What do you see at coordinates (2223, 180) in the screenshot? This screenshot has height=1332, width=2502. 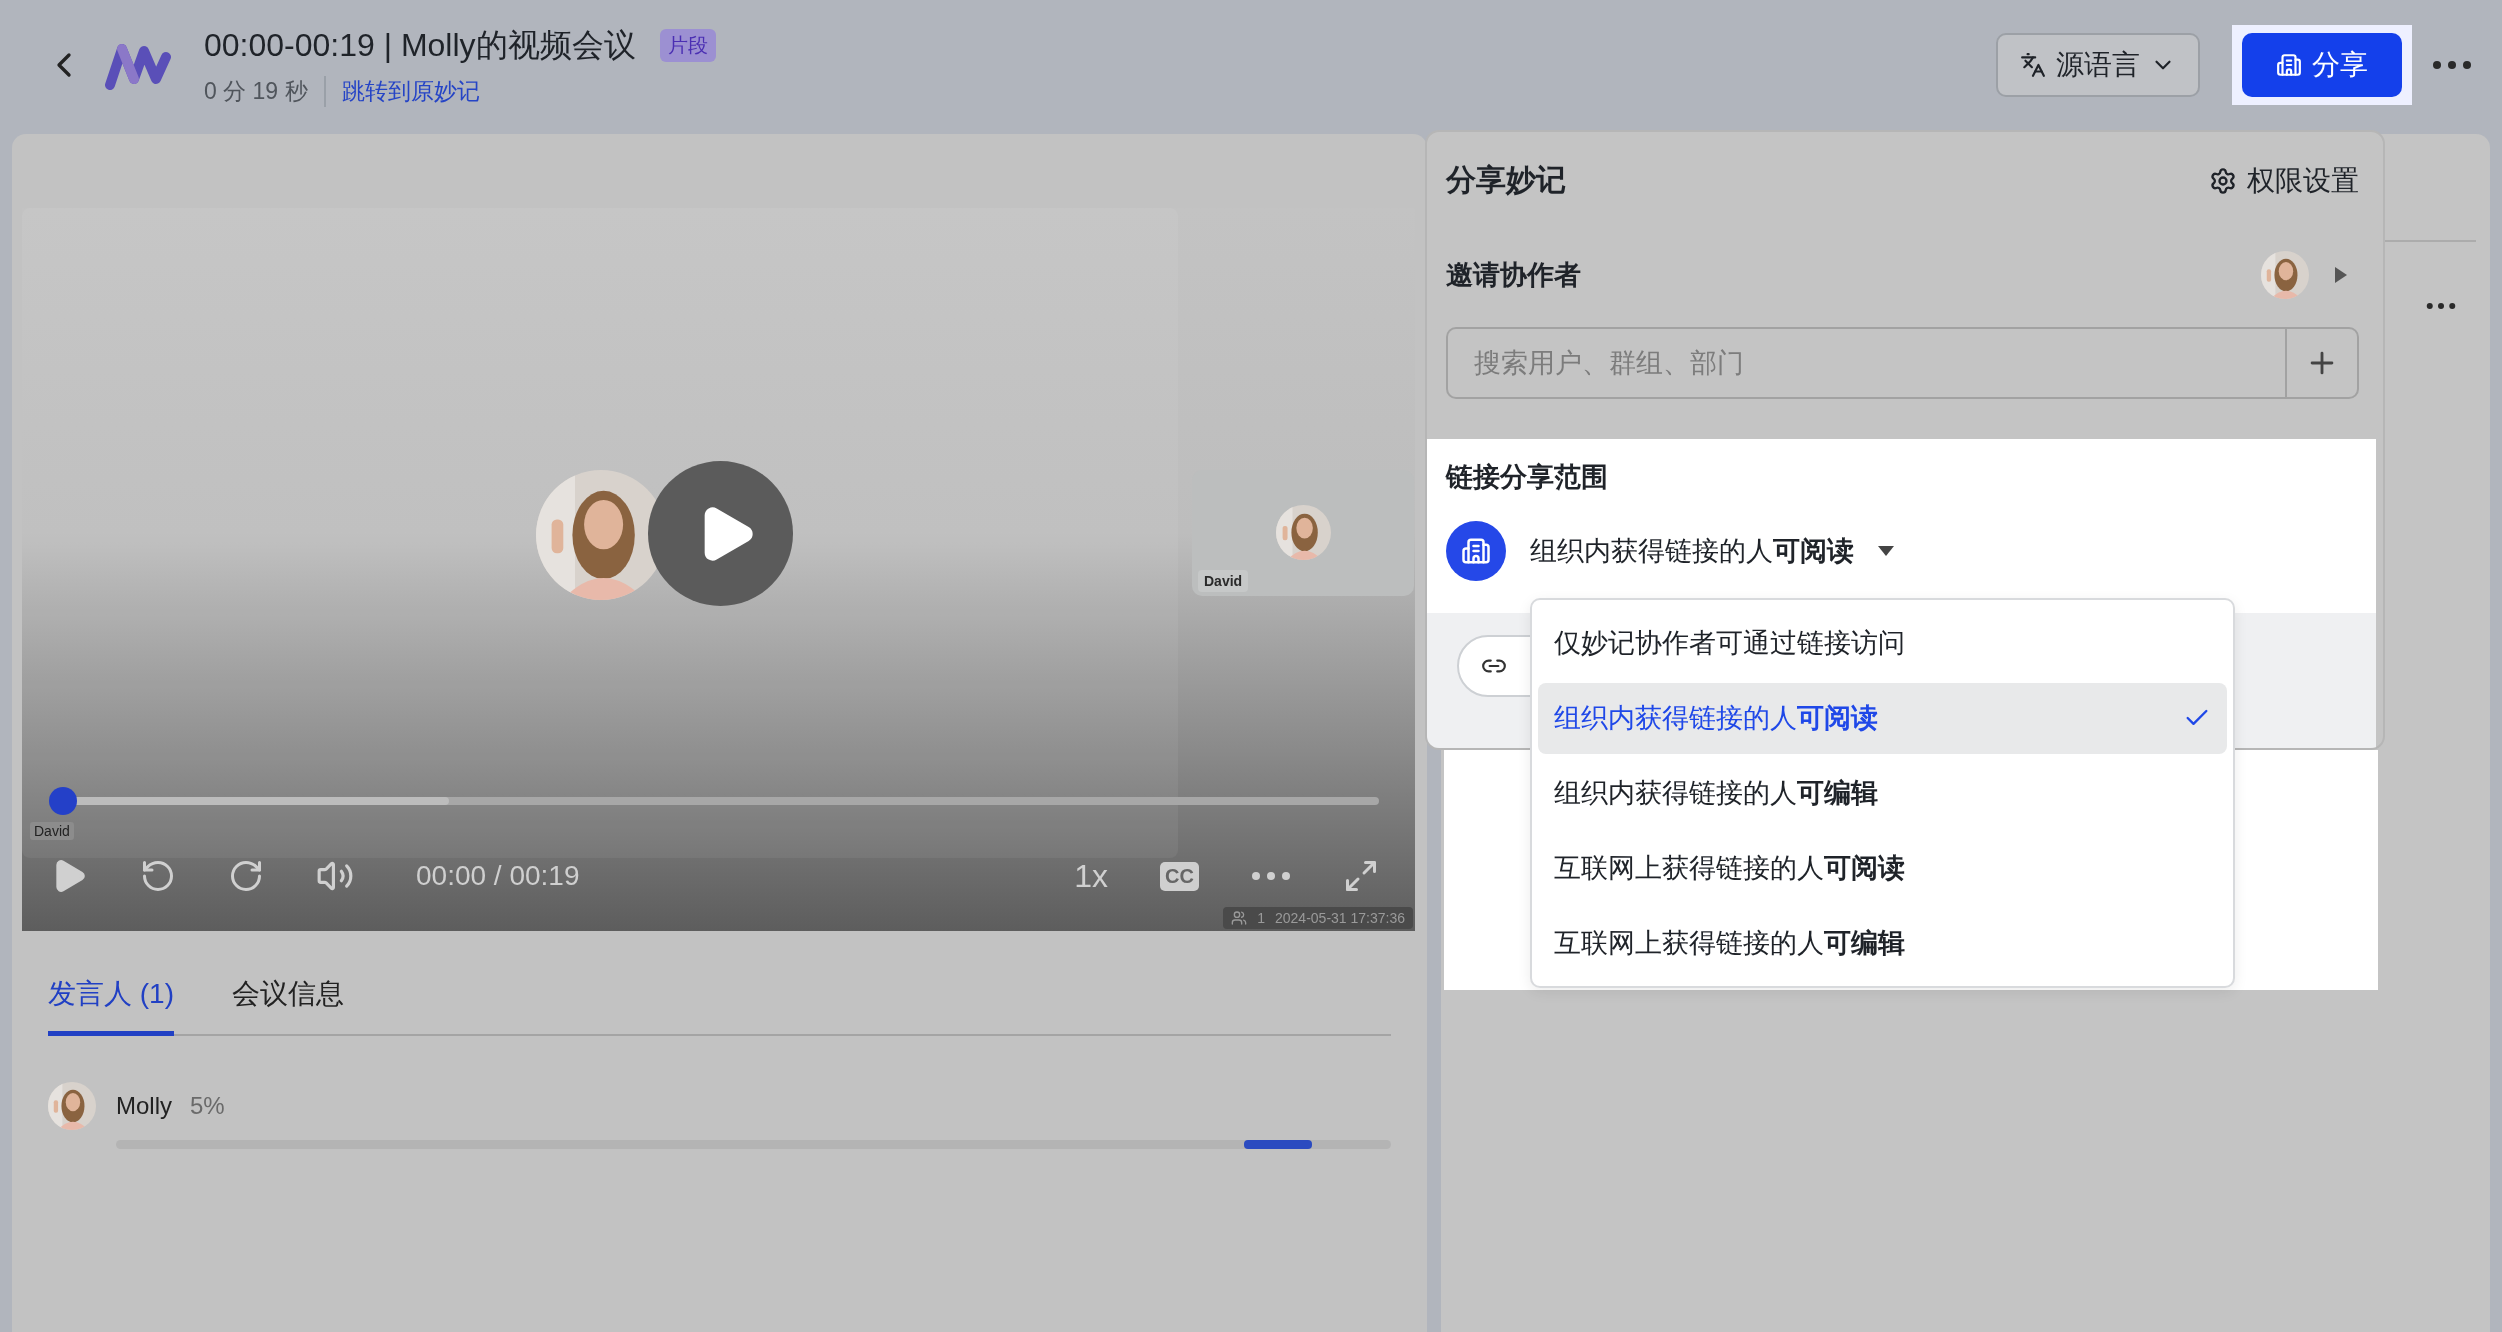 I see `settings-icon` at bounding box center [2223, 180].